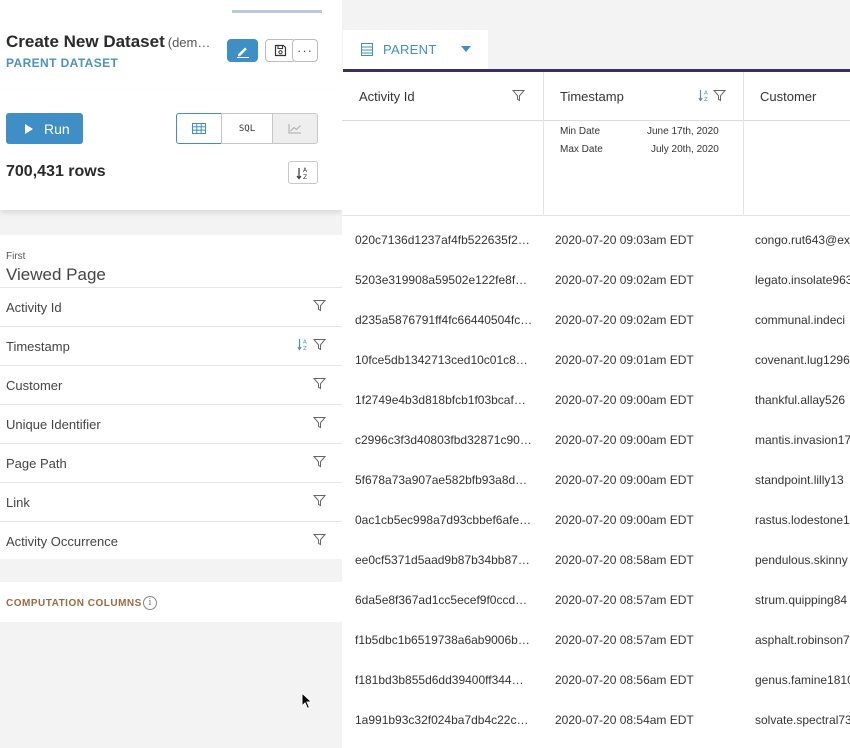 This screenshot has height=748, width=850. Describe the element at coordinates (295, 128) in the screenshot. I see `chart-view-button` at that location.